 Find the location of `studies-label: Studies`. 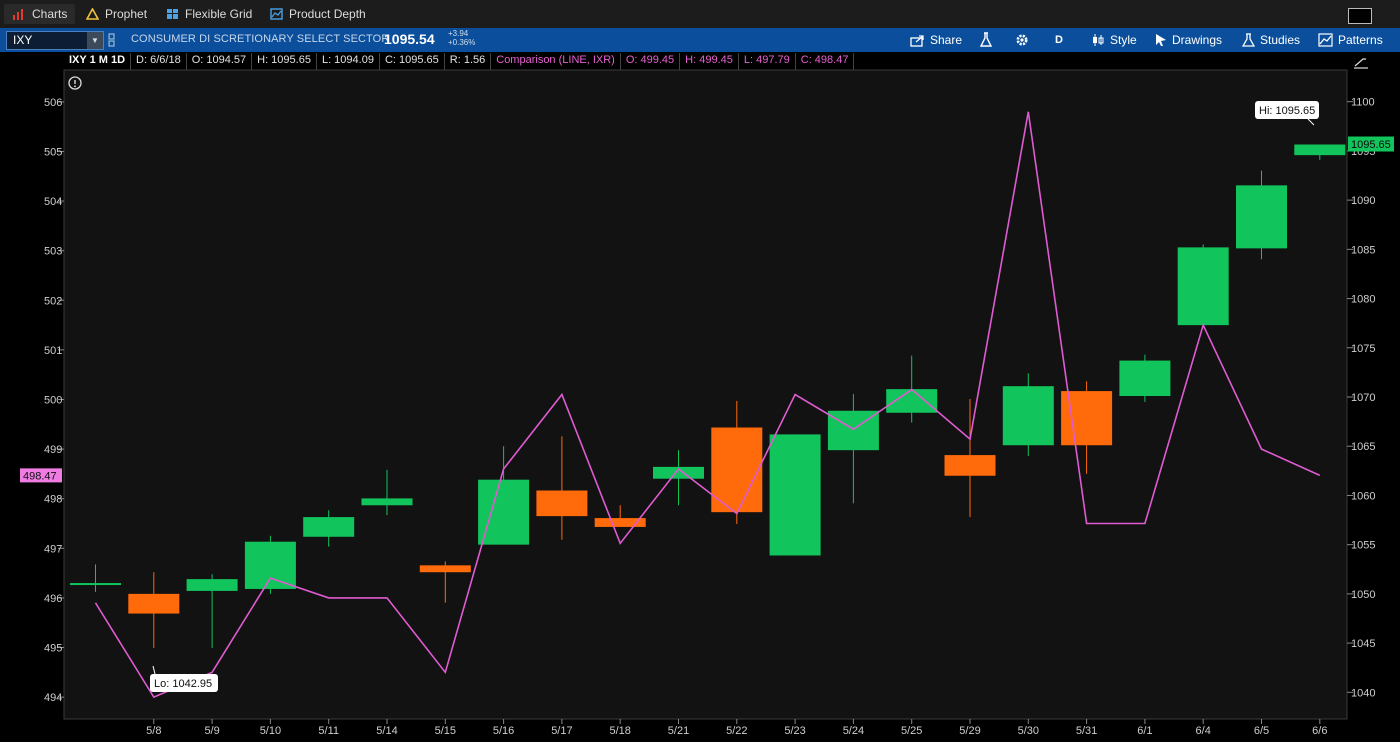

studies-label: Studies is located at coordinates (1280, 40).